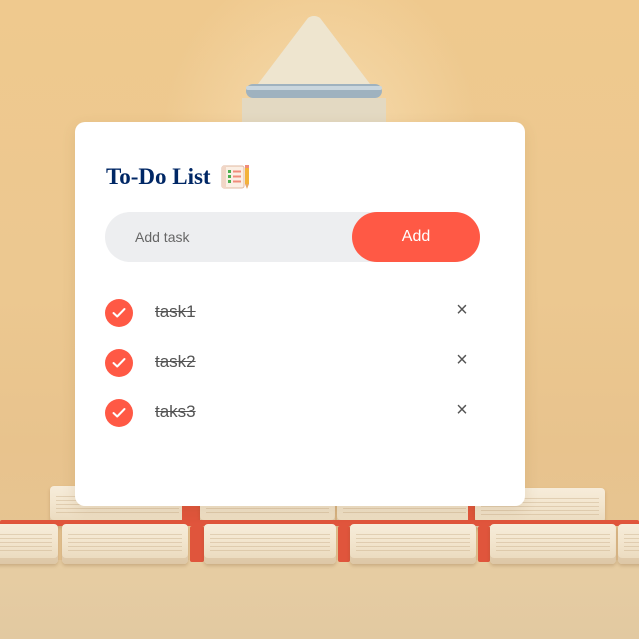  I want to click on task-label: task1, so click(175, 311).